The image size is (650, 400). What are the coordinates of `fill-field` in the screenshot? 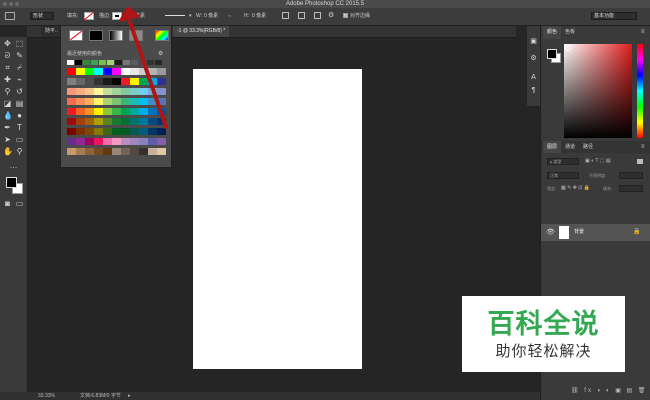 It's located at (631, 188).